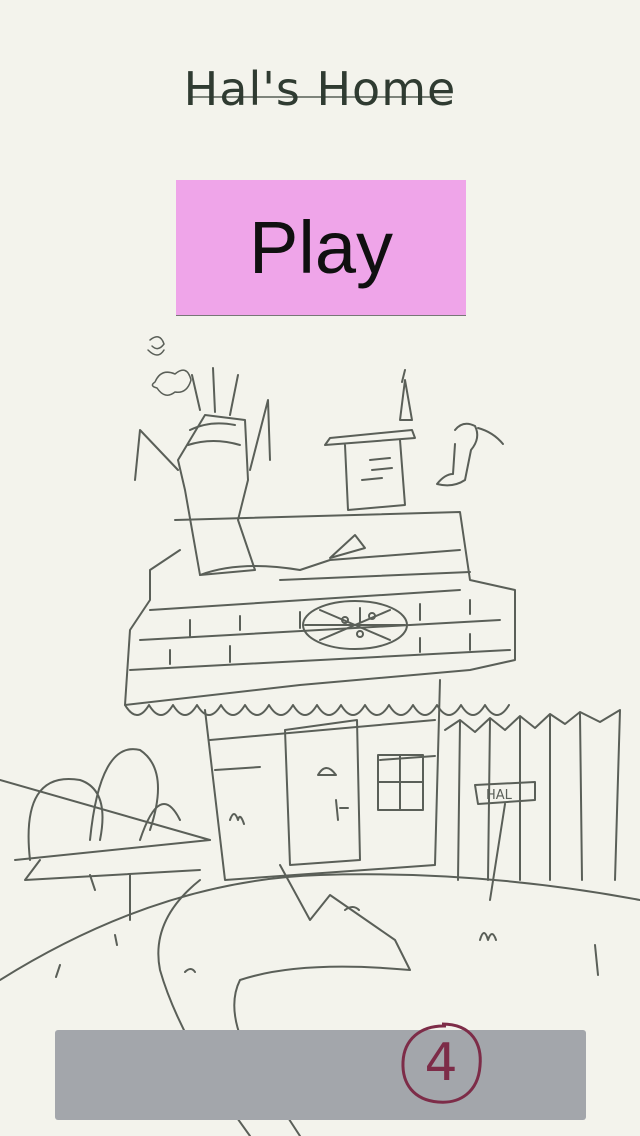 This screenshot has width=640, height=1136. What do you see at coordinates (321, 247) in the screenshot?
I see `play-button: Play` at bounding box center [321, 247].